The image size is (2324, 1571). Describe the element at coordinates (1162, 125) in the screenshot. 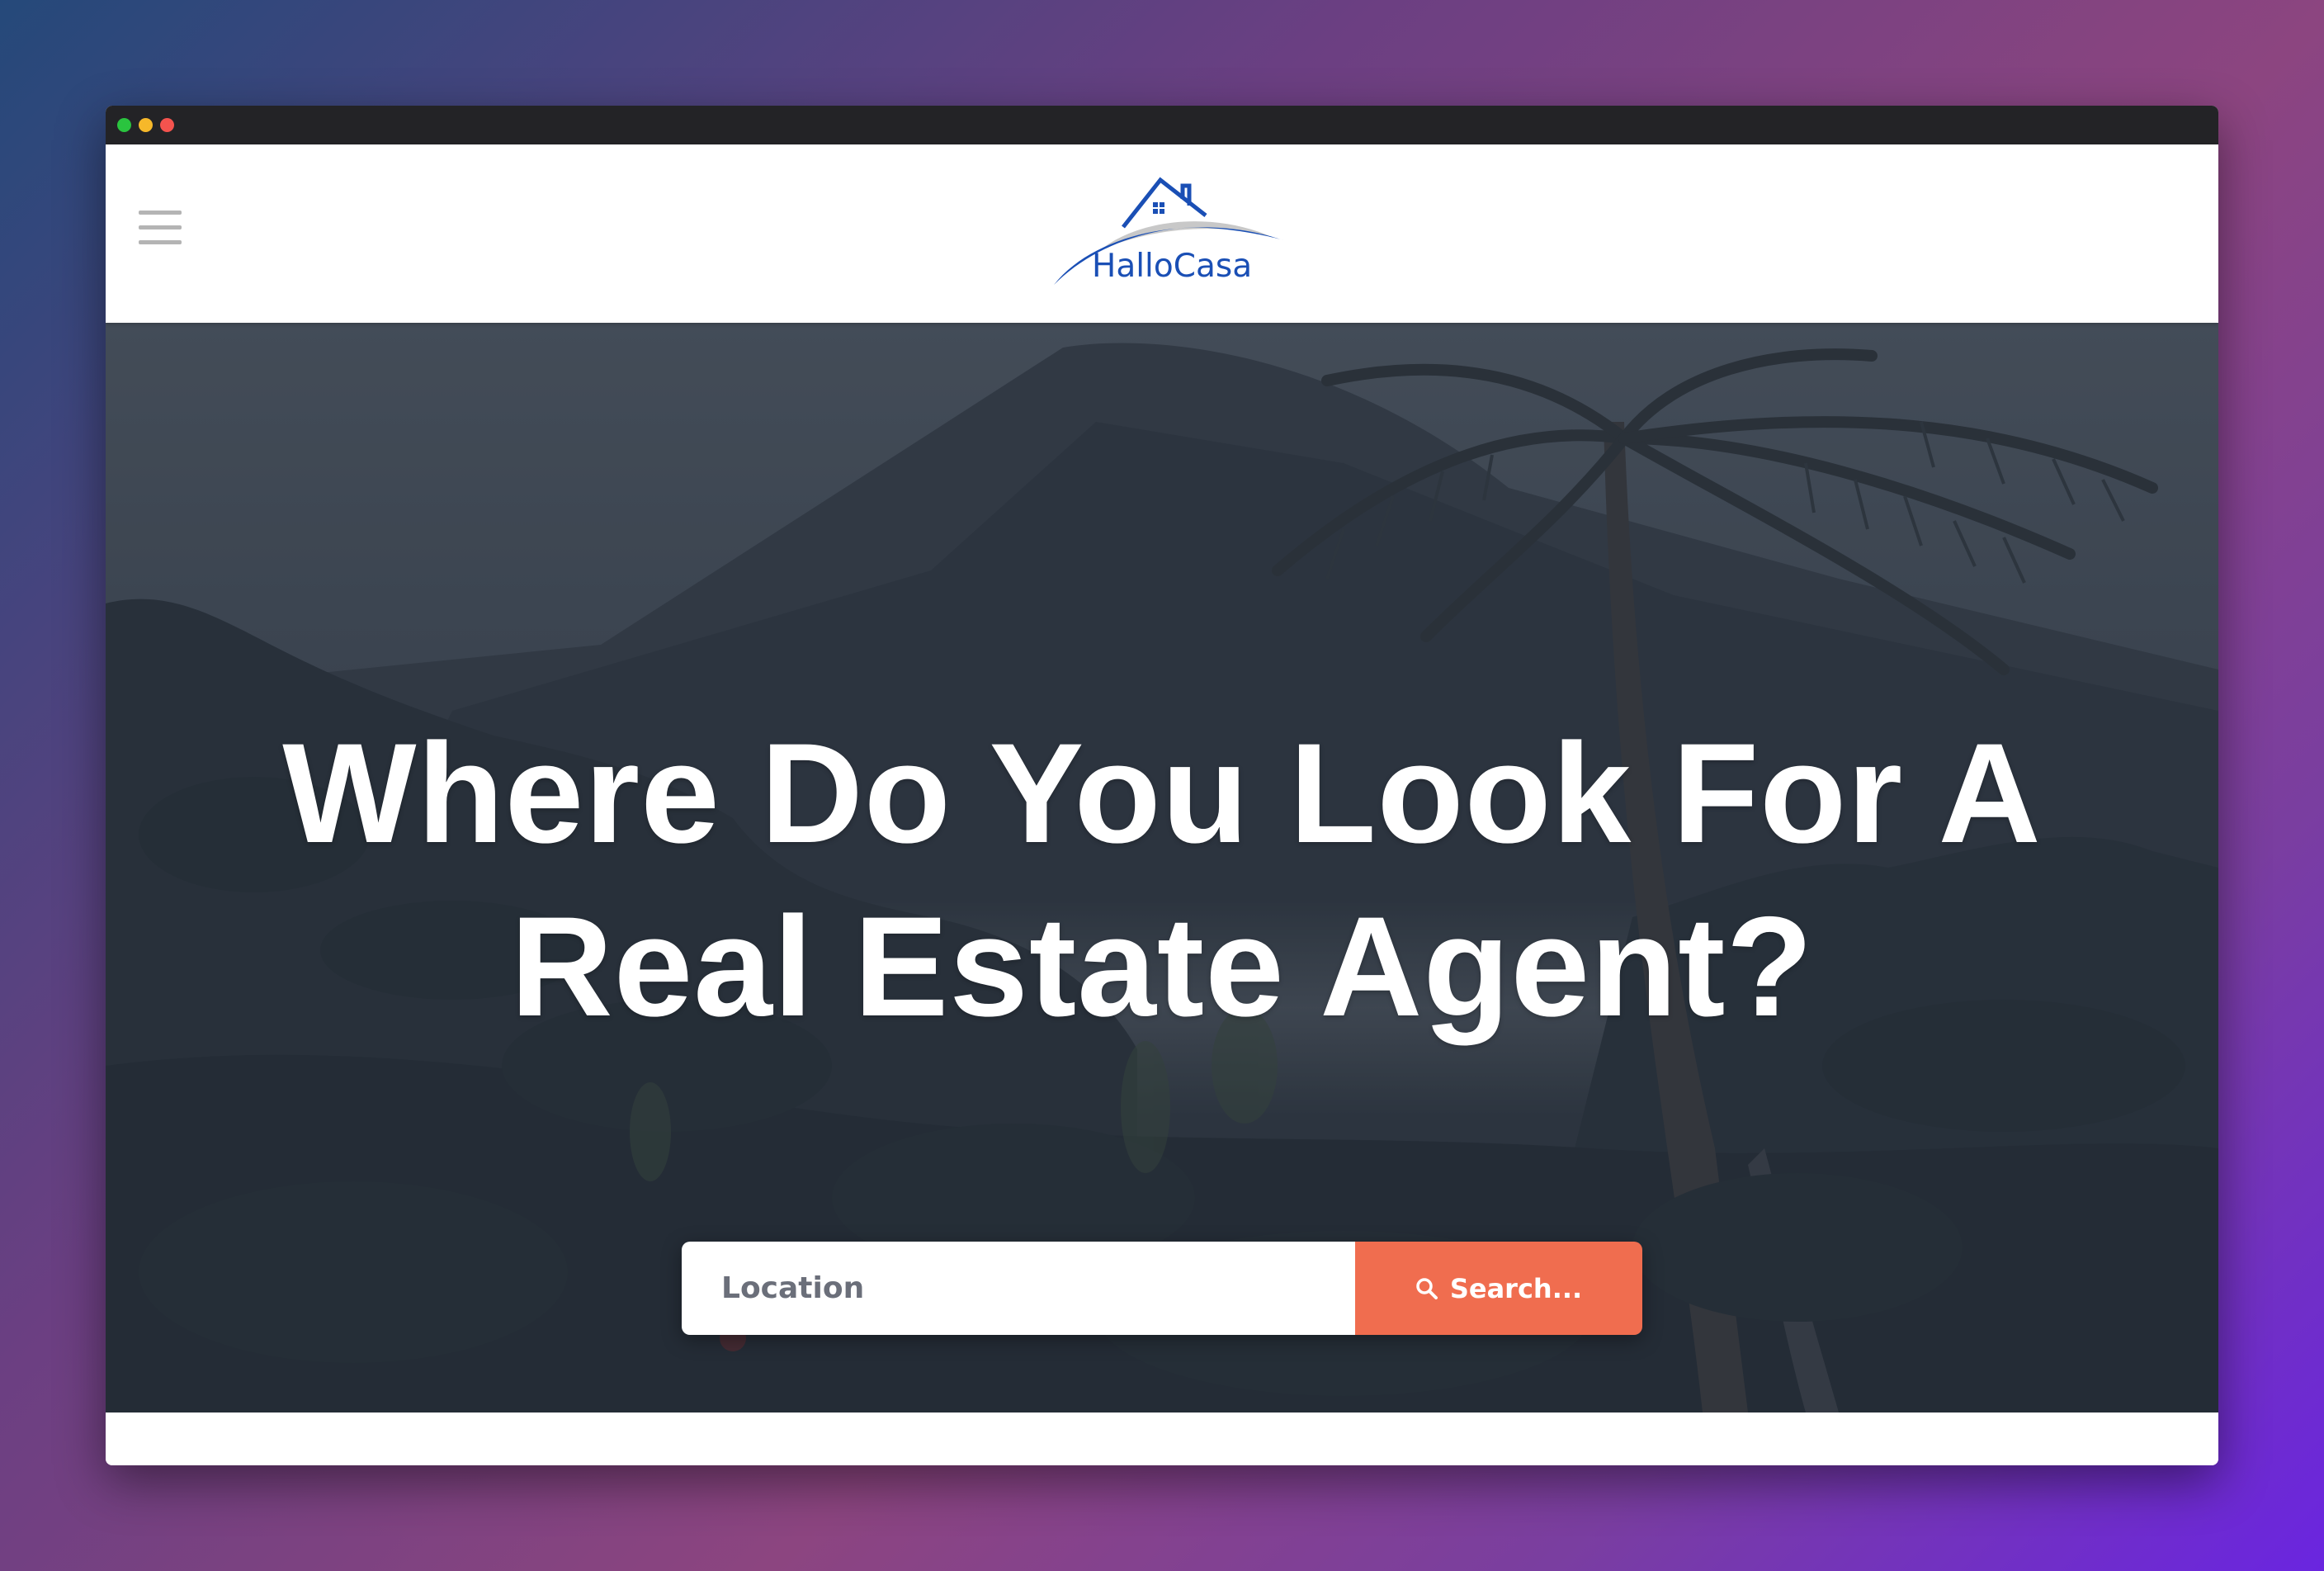

I see `window-titlebar` at that location.